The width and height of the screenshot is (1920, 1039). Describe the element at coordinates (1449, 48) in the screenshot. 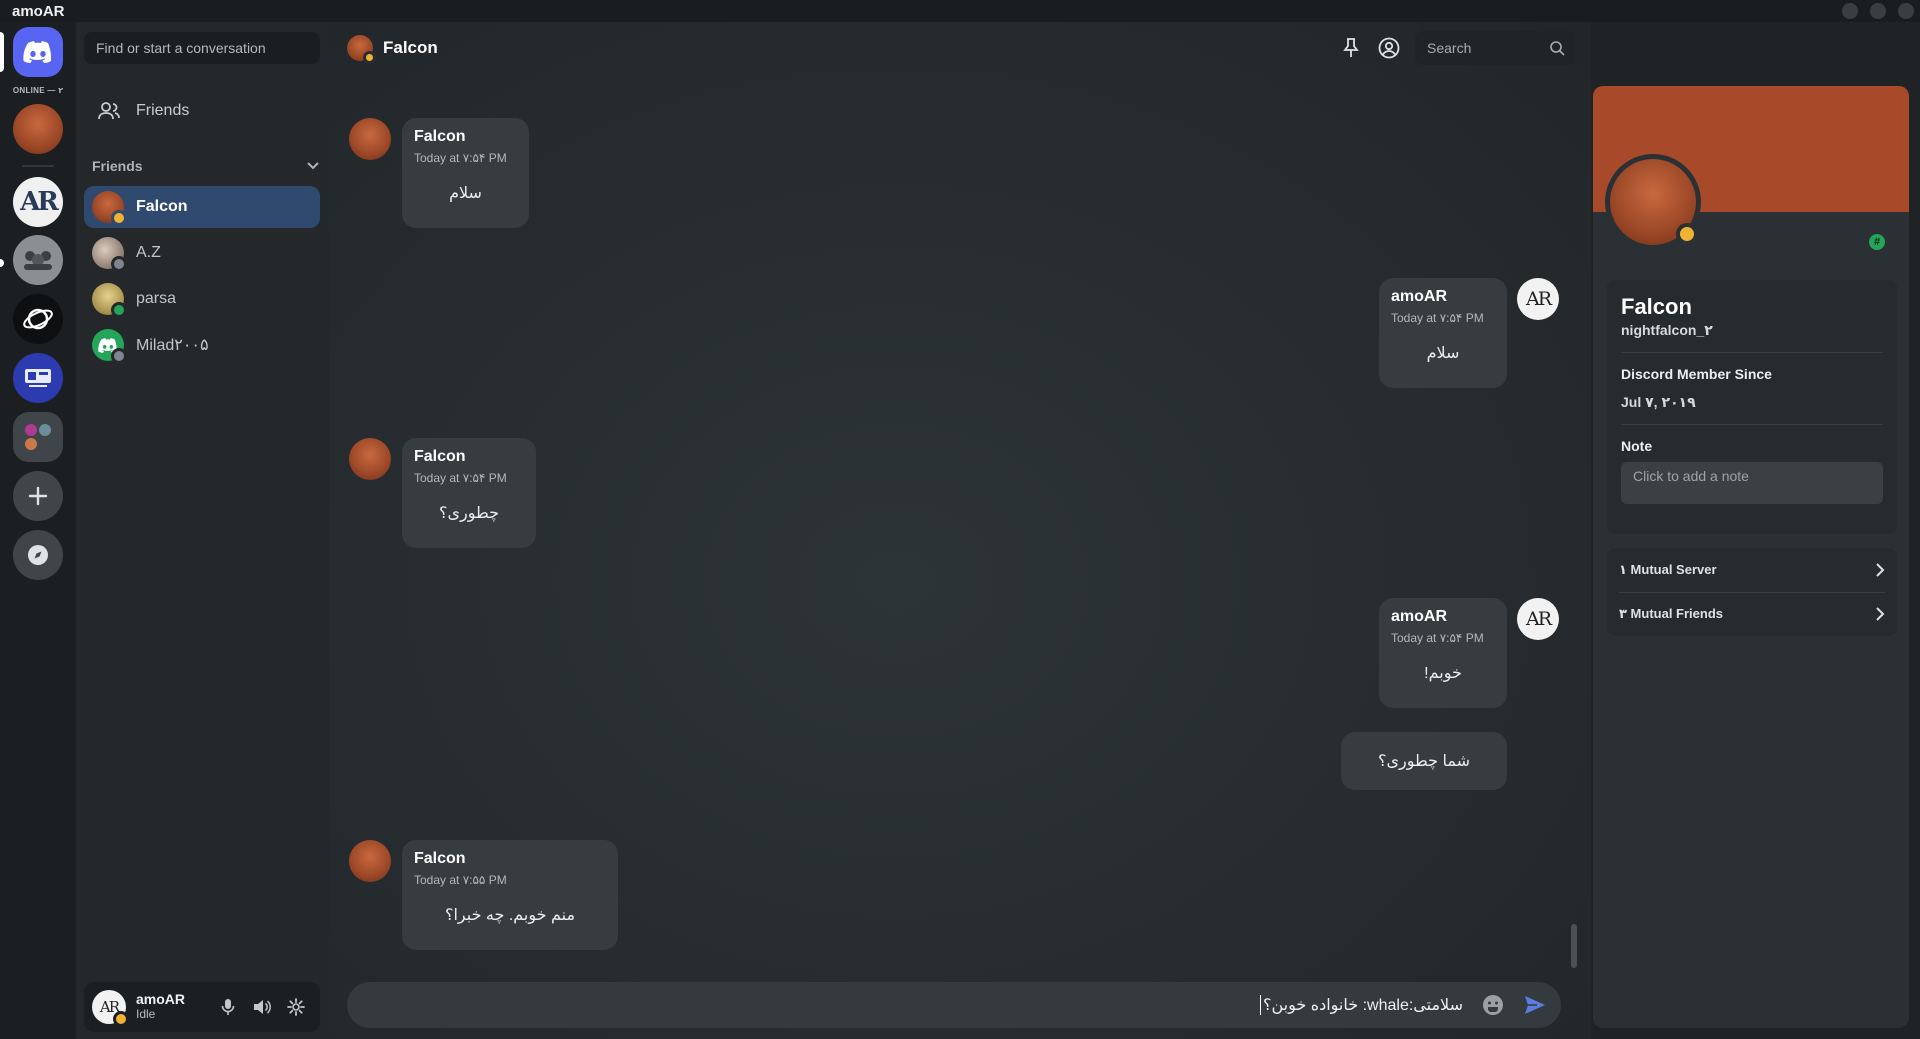

I see `search-placeholder: Search` at that location.